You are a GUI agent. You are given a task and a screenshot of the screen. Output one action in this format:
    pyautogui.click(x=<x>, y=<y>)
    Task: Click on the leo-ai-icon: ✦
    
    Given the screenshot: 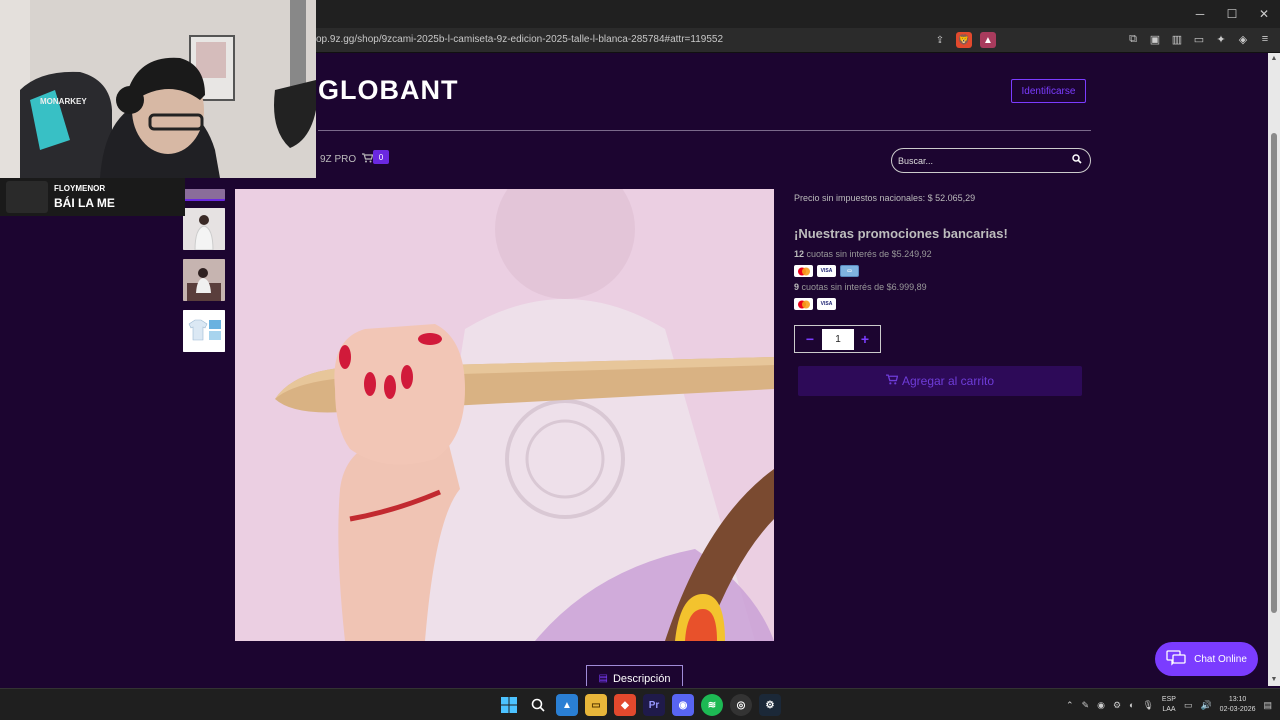 What is the action you would take?
    pyautogui.click(x=1221, y=39)
    